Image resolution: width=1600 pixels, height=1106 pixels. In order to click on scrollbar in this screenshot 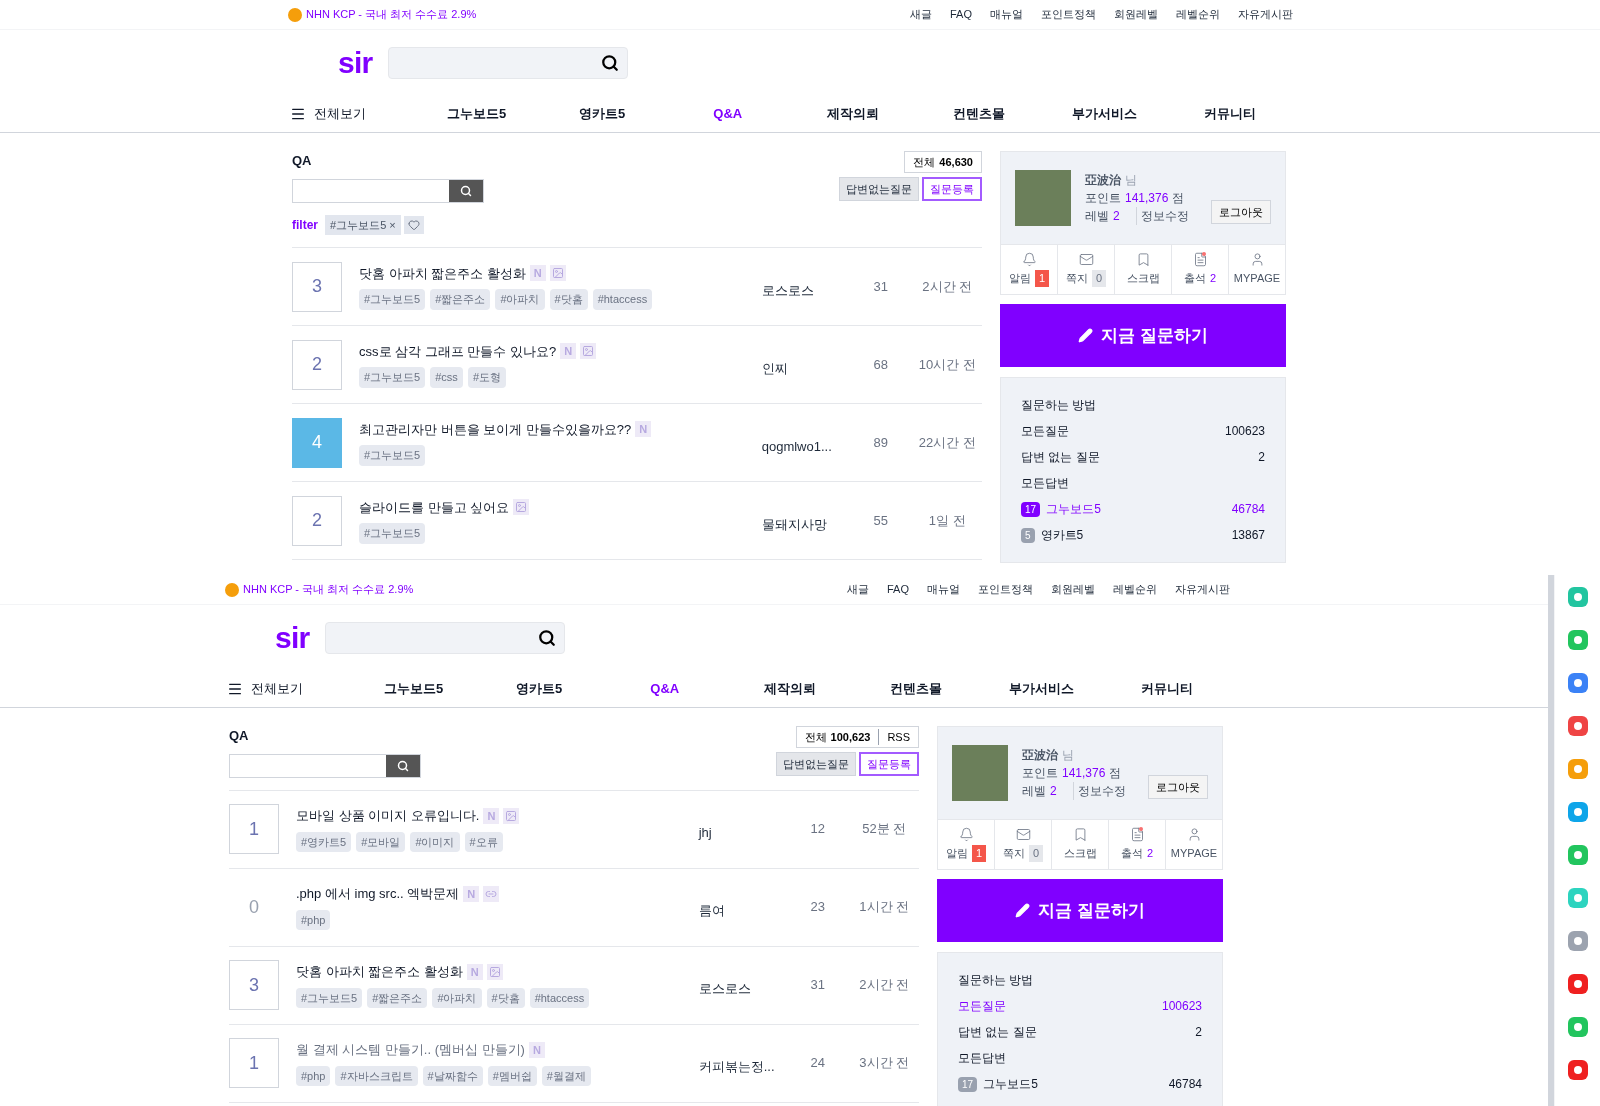, I will do `click(1551, 840)`.